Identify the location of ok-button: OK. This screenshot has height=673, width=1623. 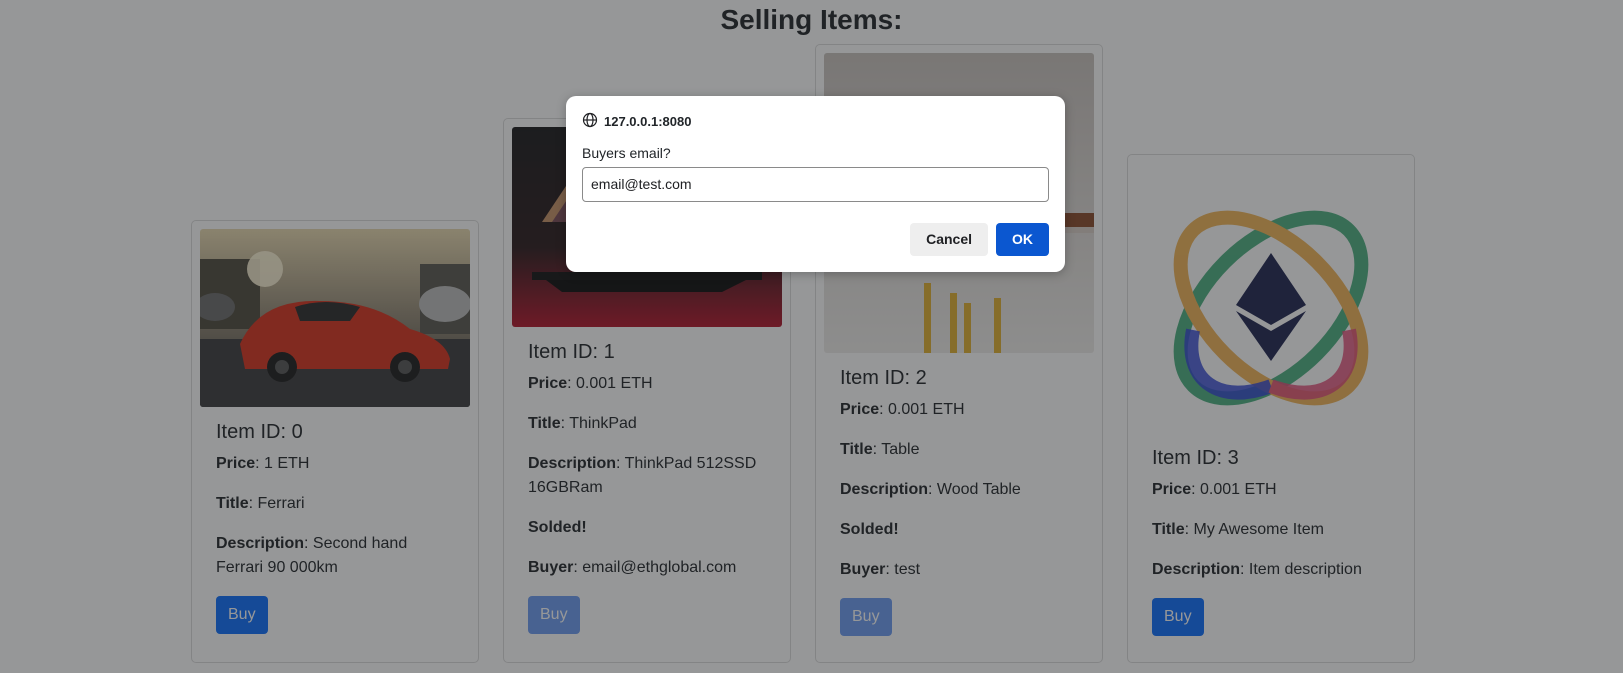
(1022, 239).